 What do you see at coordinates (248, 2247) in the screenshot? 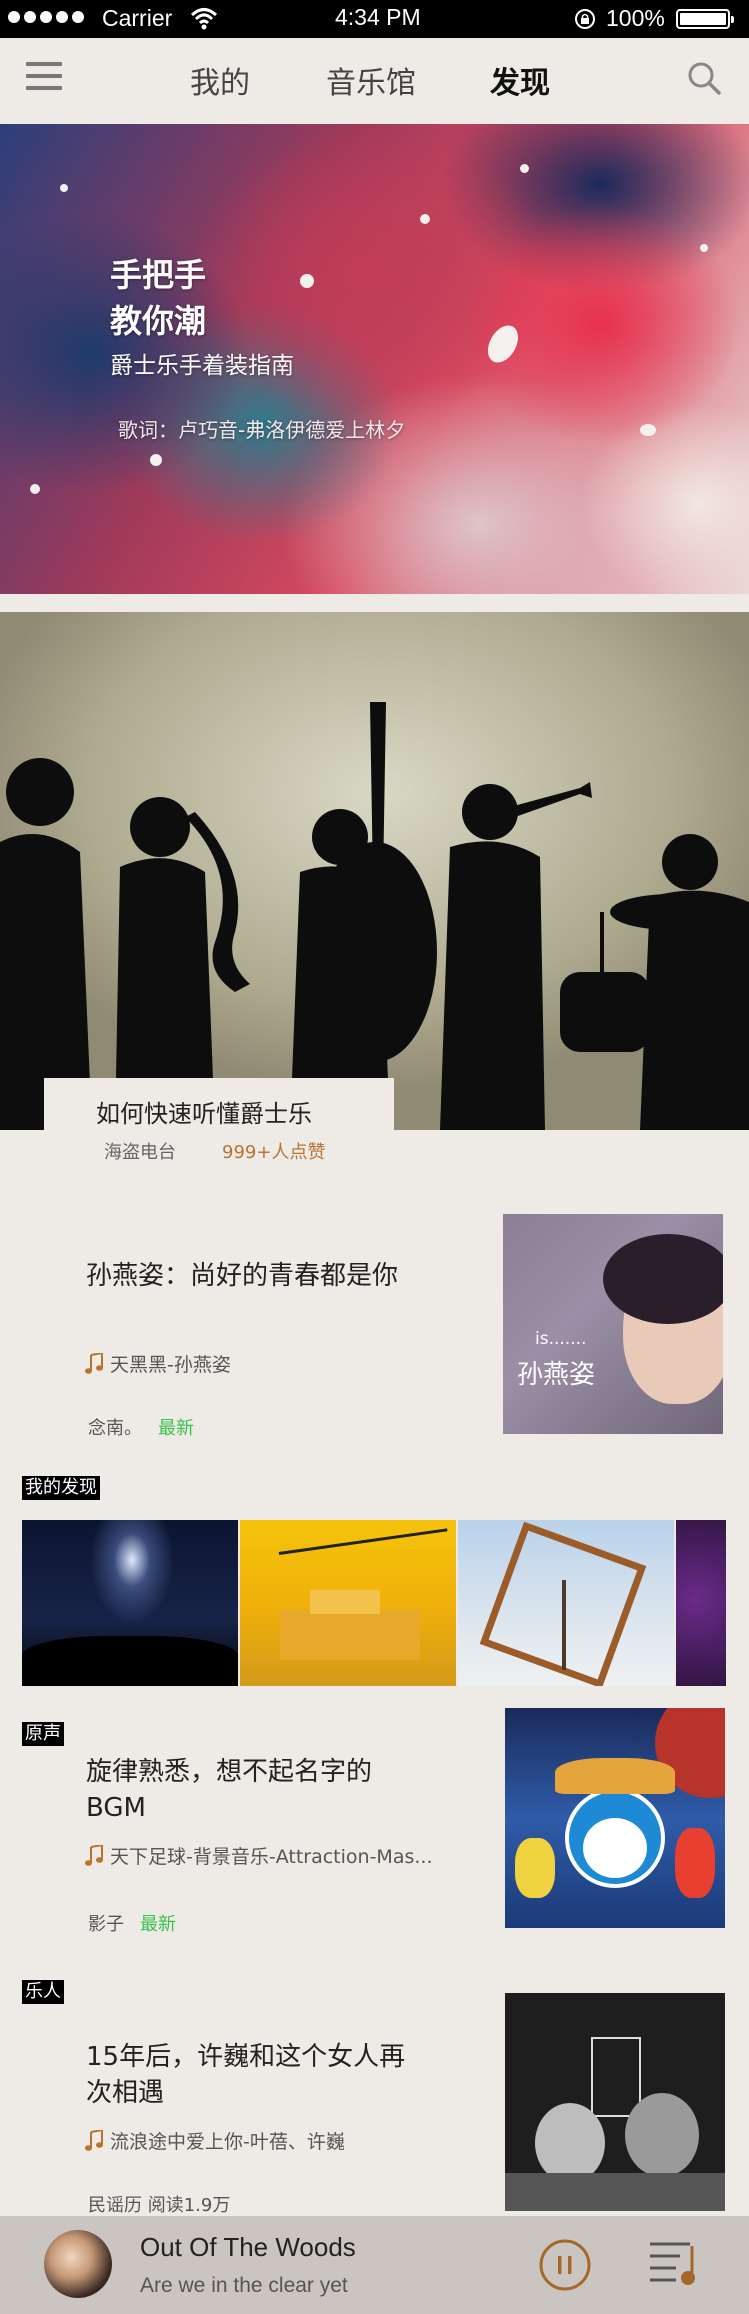
I see `player-song-title: Out Of The Woods` at bounding box center [248, 2247].